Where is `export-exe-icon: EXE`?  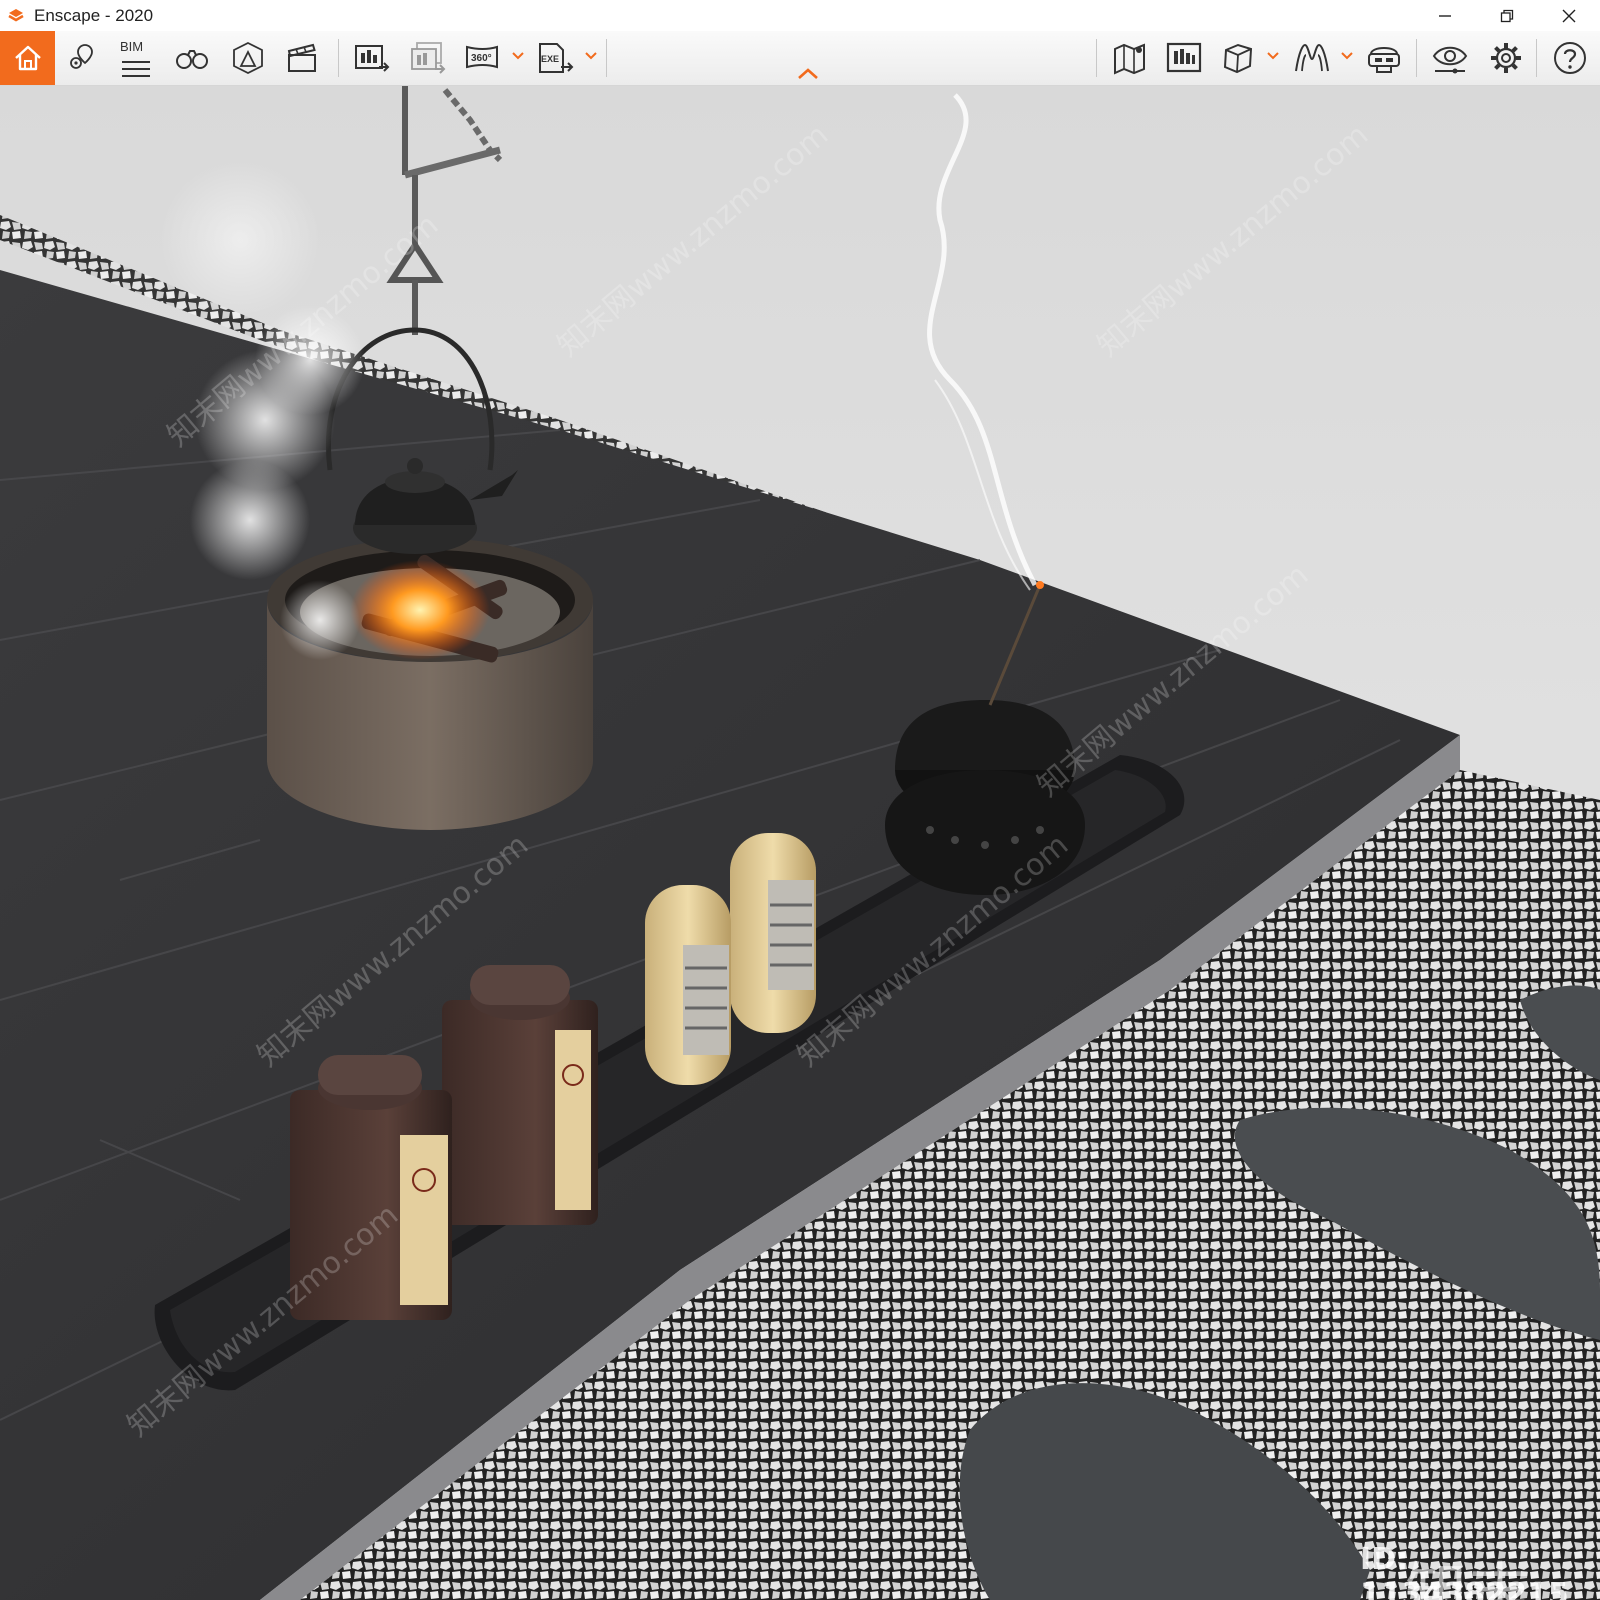
export-exe-icon: EXE is located at coordinates (556, 58).